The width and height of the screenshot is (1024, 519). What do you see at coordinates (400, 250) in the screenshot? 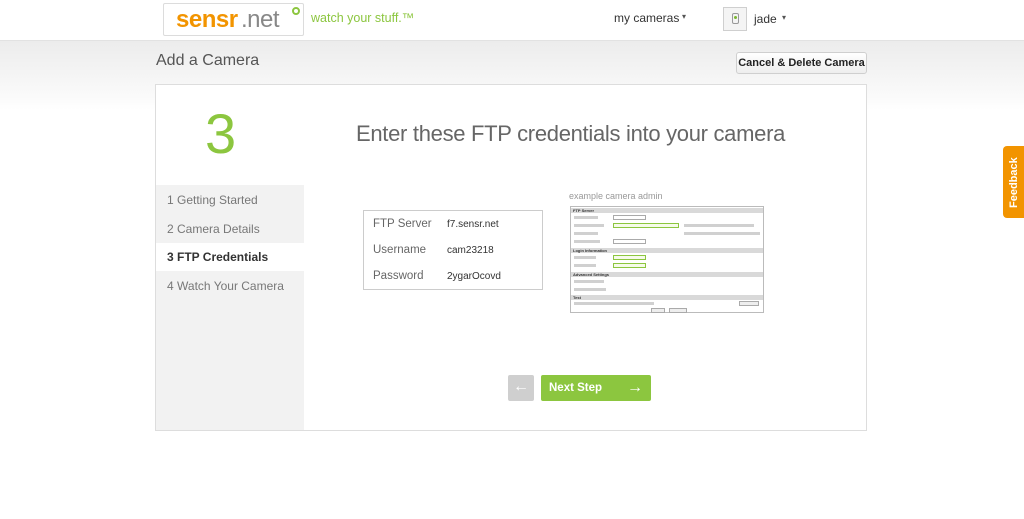
I see `credential-label: Username` at bounding box center [400, 250].